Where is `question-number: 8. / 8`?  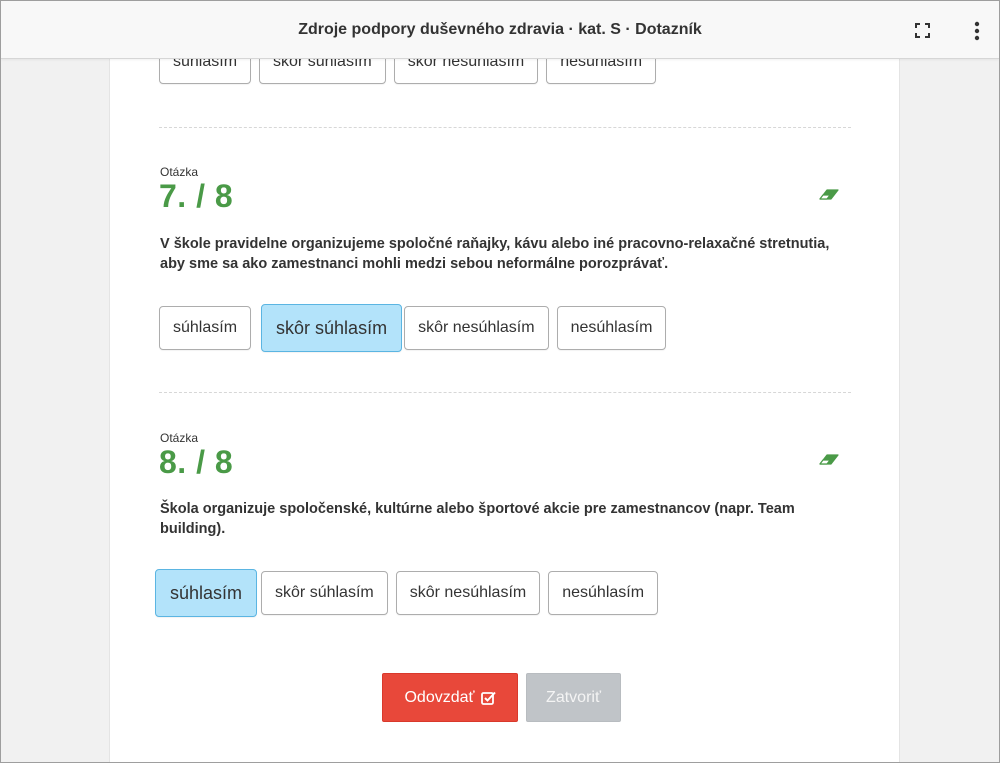
question-number: 8. / 8 is located at coordinates (196, 462).